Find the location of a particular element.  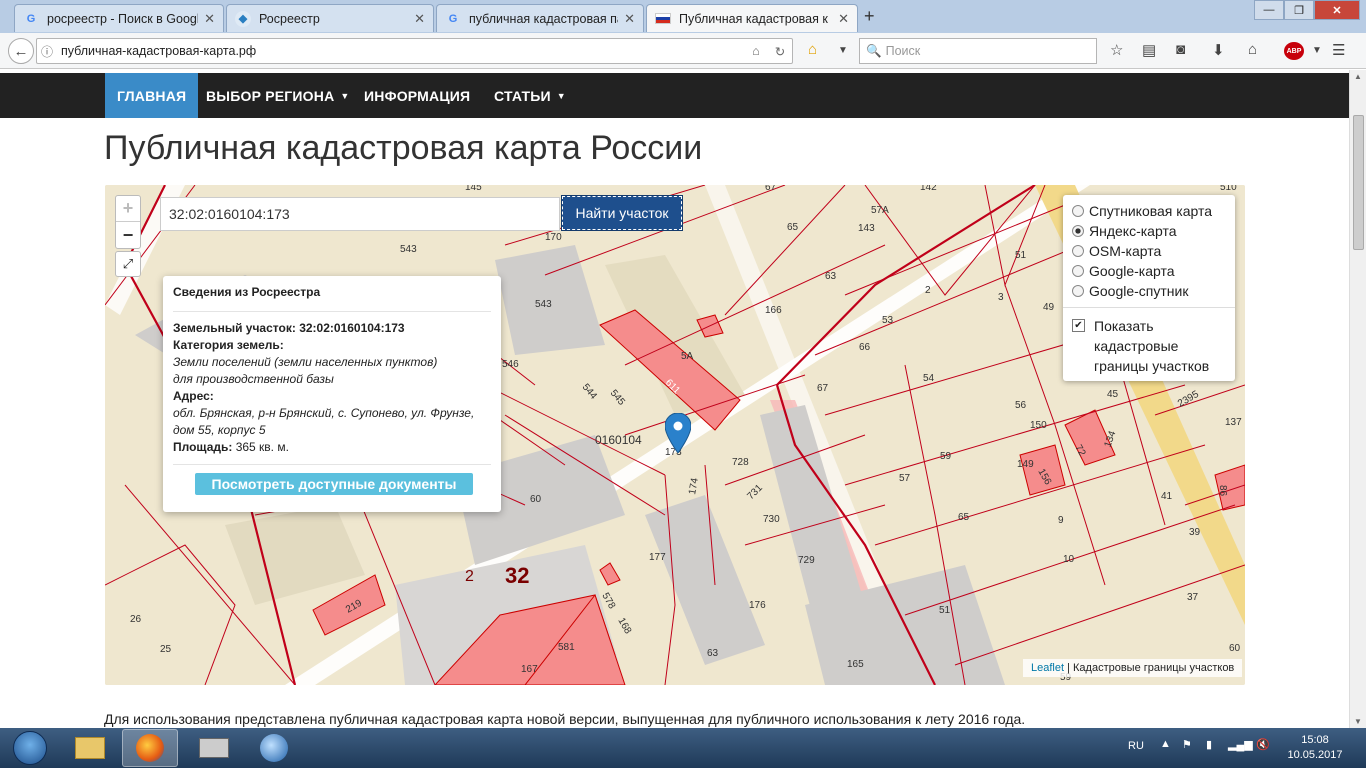

scroll-up-icon: ▲ is located at coordinates (1358, 76).